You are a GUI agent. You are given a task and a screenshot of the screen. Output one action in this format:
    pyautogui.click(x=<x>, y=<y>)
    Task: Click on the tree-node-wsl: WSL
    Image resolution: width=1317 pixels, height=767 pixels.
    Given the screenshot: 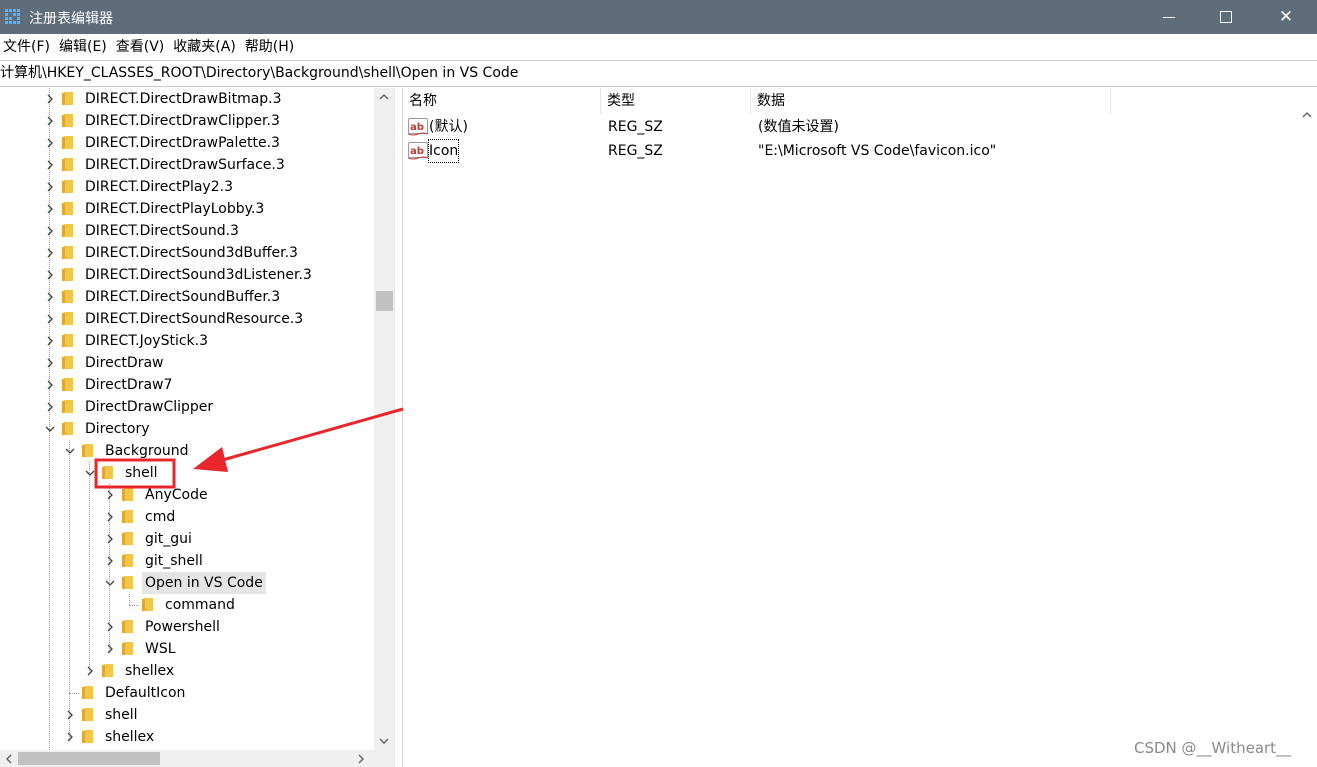 What is the action you would take?
    pyautogui.click(x=187, y=649)
    